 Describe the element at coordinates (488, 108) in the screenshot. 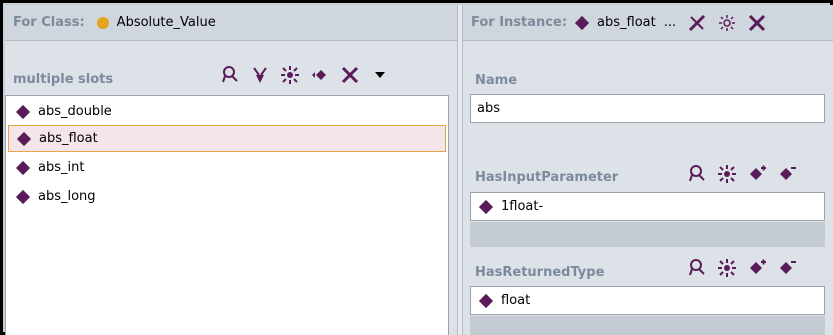

I see `name-value: abs` at that location.